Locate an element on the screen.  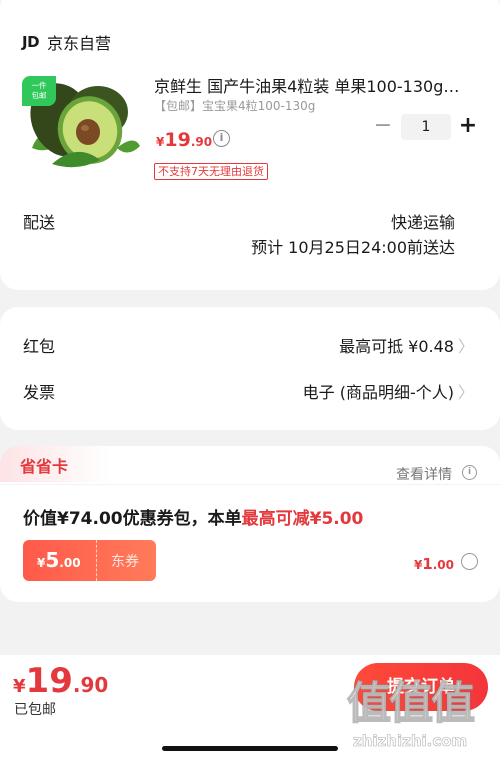
red-packet-label: 红包 is located at coordinates (39, 346).